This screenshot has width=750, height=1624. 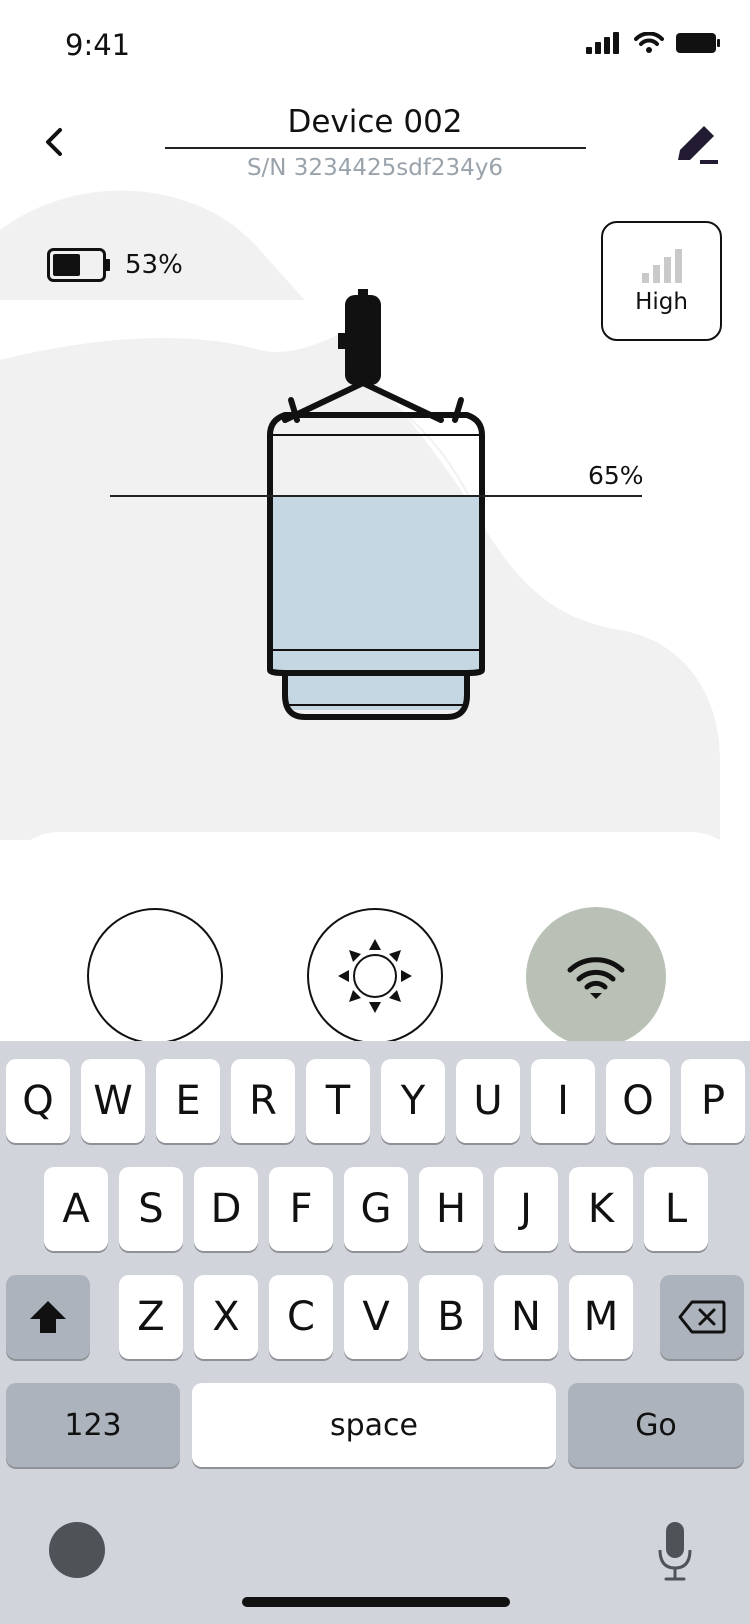 I want to click on key-n: N, so click(x=526, y=1317).